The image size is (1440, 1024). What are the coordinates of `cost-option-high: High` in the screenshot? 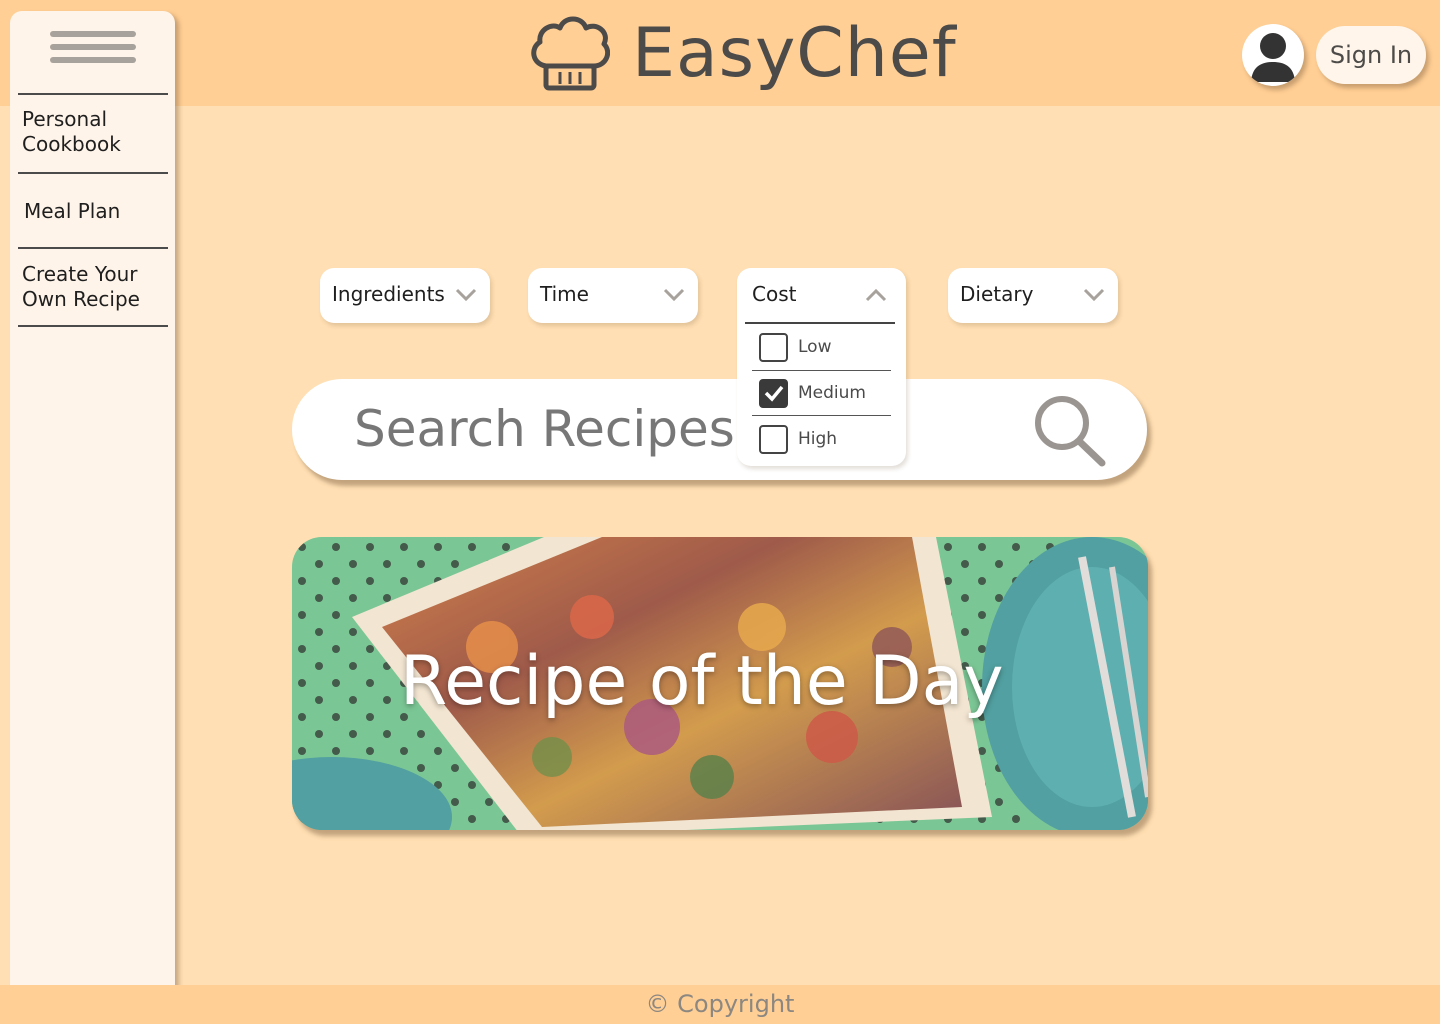 It's located at (798, 439).